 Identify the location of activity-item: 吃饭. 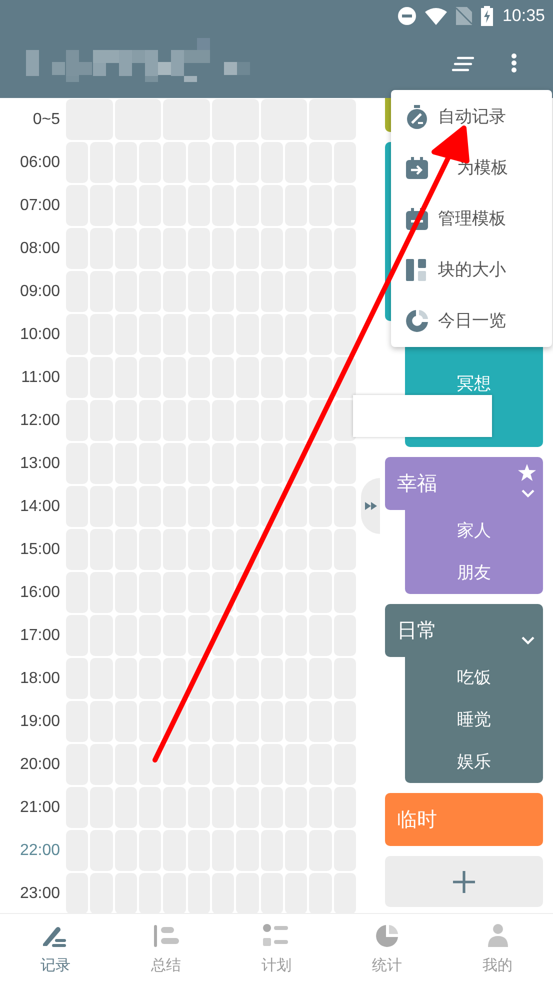
(474, 678).